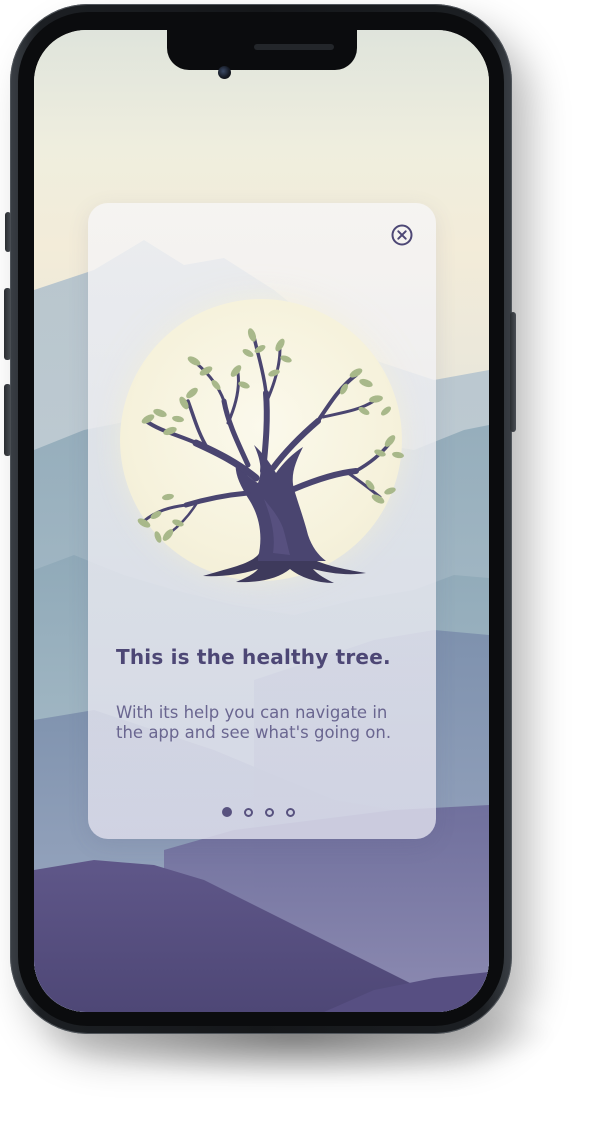 This screenshot has height=1131, width=600. Describe the element at coordinates (7, 420) in the screenshot. I see `volume-down-button` at that location.